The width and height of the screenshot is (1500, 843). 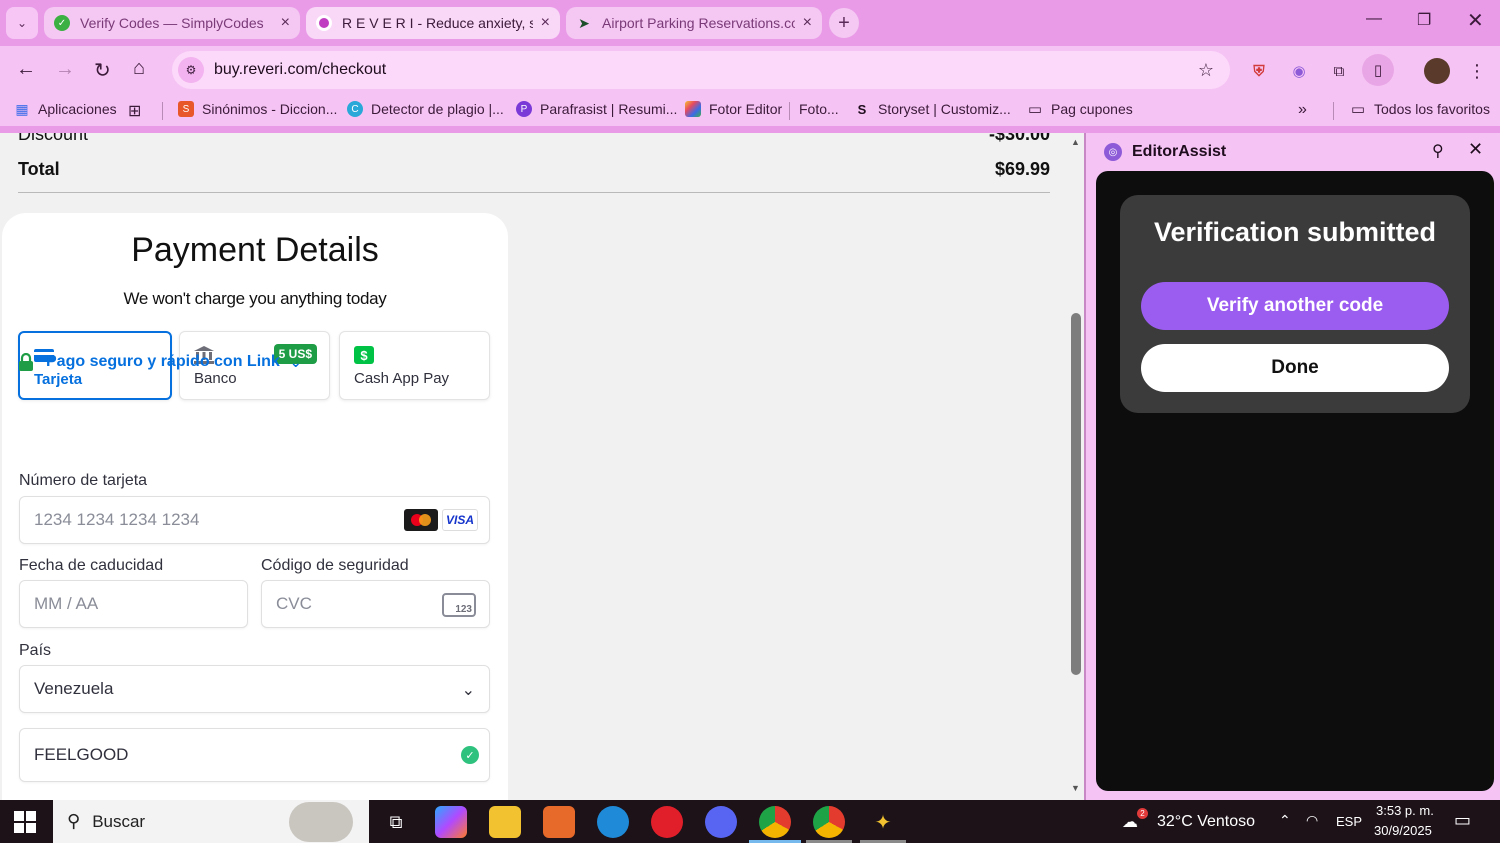 I want to click on page-scrollbar: ▲ ▼, so click(x=1076, y=466).